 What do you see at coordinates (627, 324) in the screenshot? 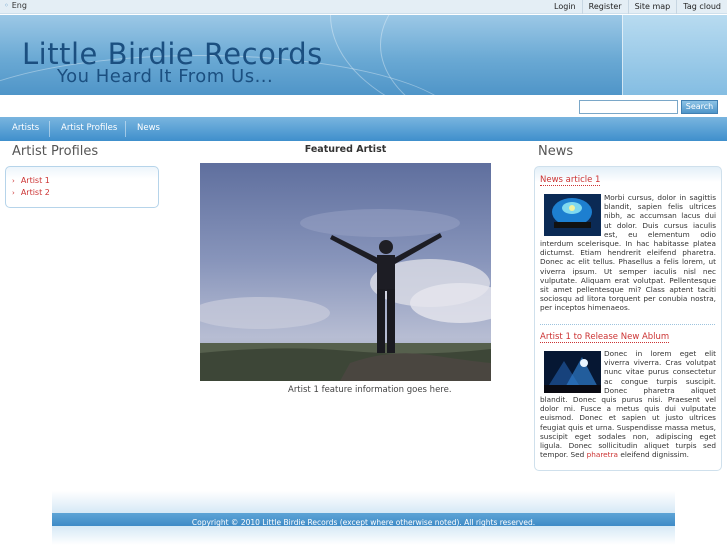
I see `news-divider` at bounding box center [627, 324].